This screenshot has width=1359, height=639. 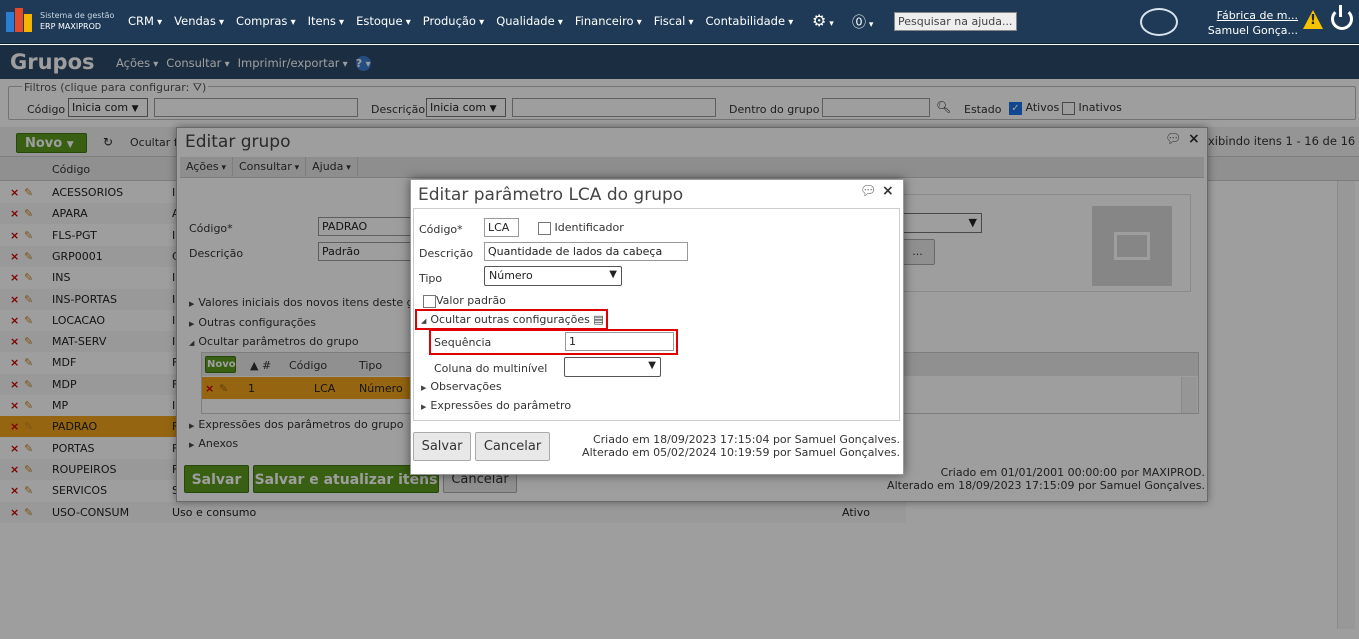 I want to click on system-label: Sistema de gestão, so click(x=77, y=15).